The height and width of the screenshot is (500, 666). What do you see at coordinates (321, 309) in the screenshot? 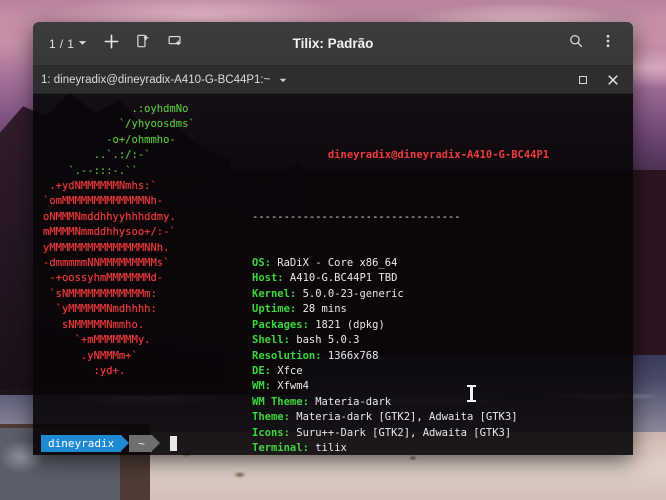
I see `neofetch-info-value: 28 mins` at bounding box center [321, 309].